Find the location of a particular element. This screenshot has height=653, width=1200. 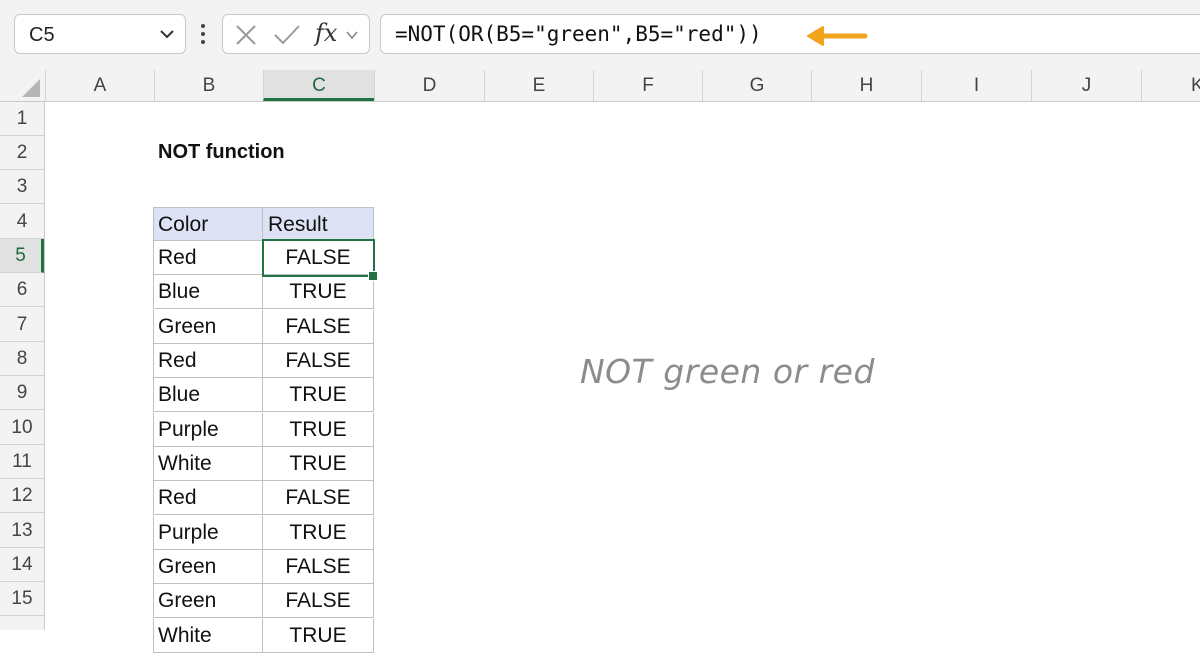

row-header-11: 11 is located at coordinates (22, 462).